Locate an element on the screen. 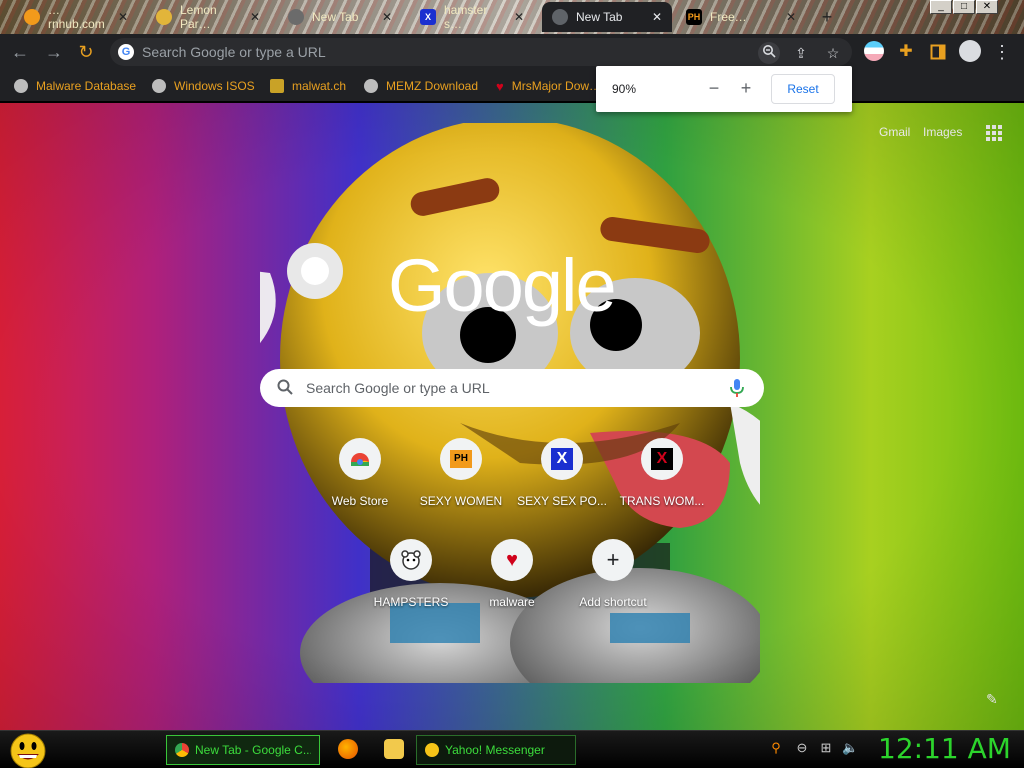 The image size is (1024, 768). tab-1: …rnhub.com ✕ is located at coordinates (76, 17).